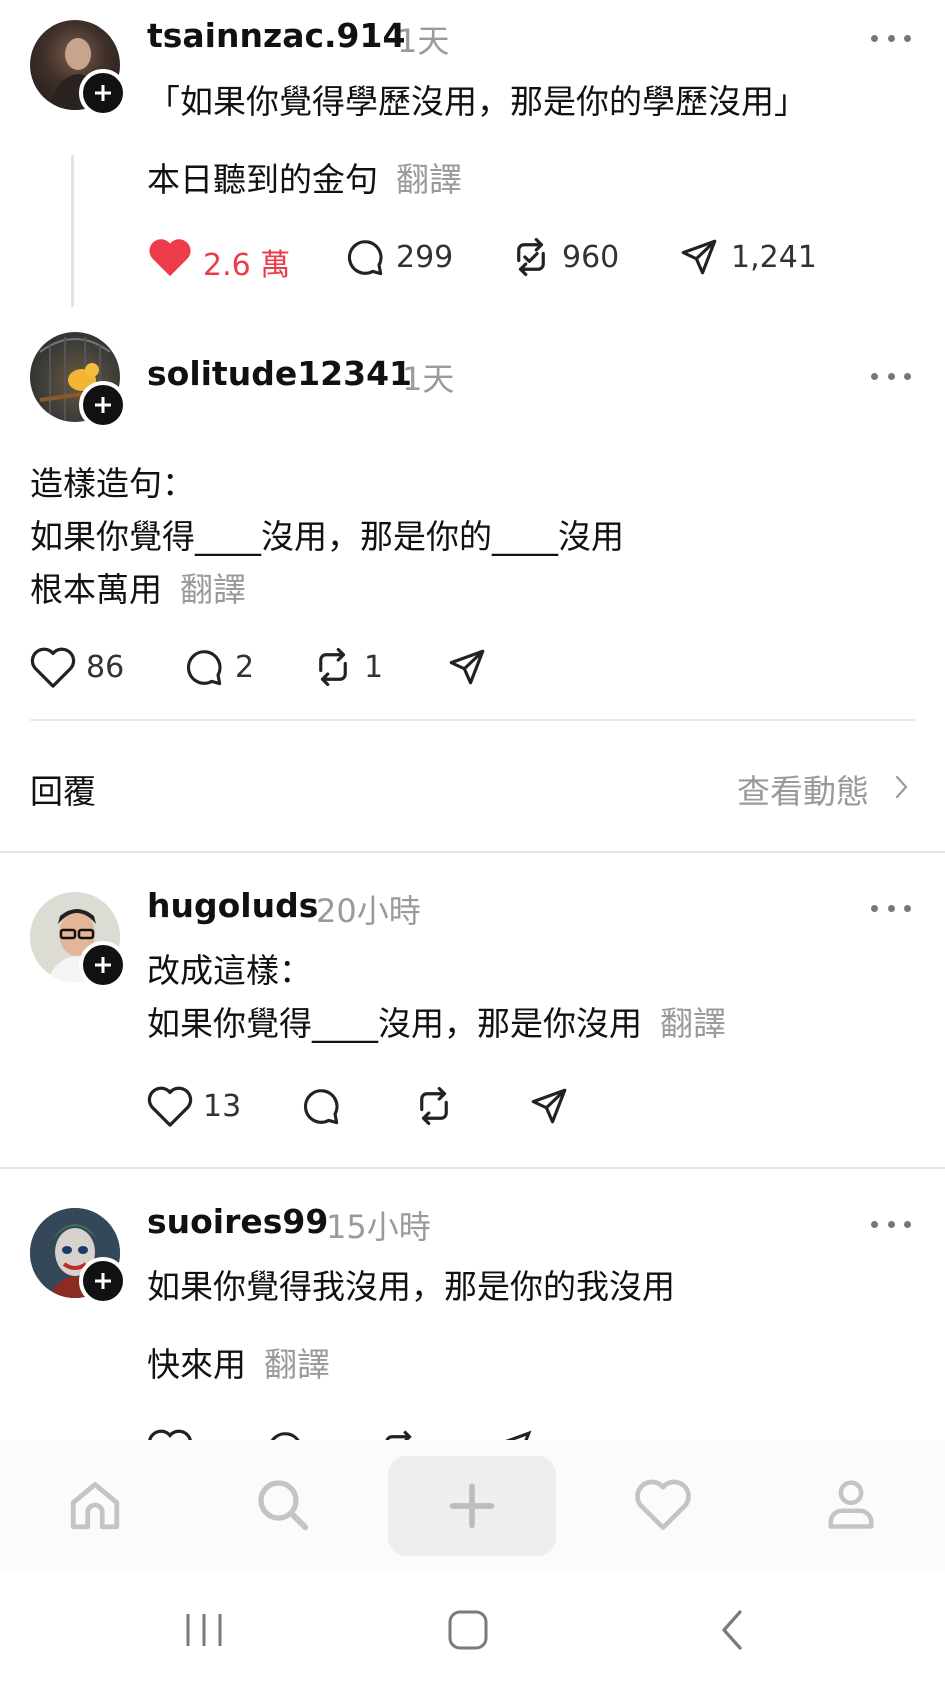 The image size is (945, 1685). What do you see at coordinates (468, 1630) in the screenshot?
I see `home-square-icon` at bounding box center [468, 1630].